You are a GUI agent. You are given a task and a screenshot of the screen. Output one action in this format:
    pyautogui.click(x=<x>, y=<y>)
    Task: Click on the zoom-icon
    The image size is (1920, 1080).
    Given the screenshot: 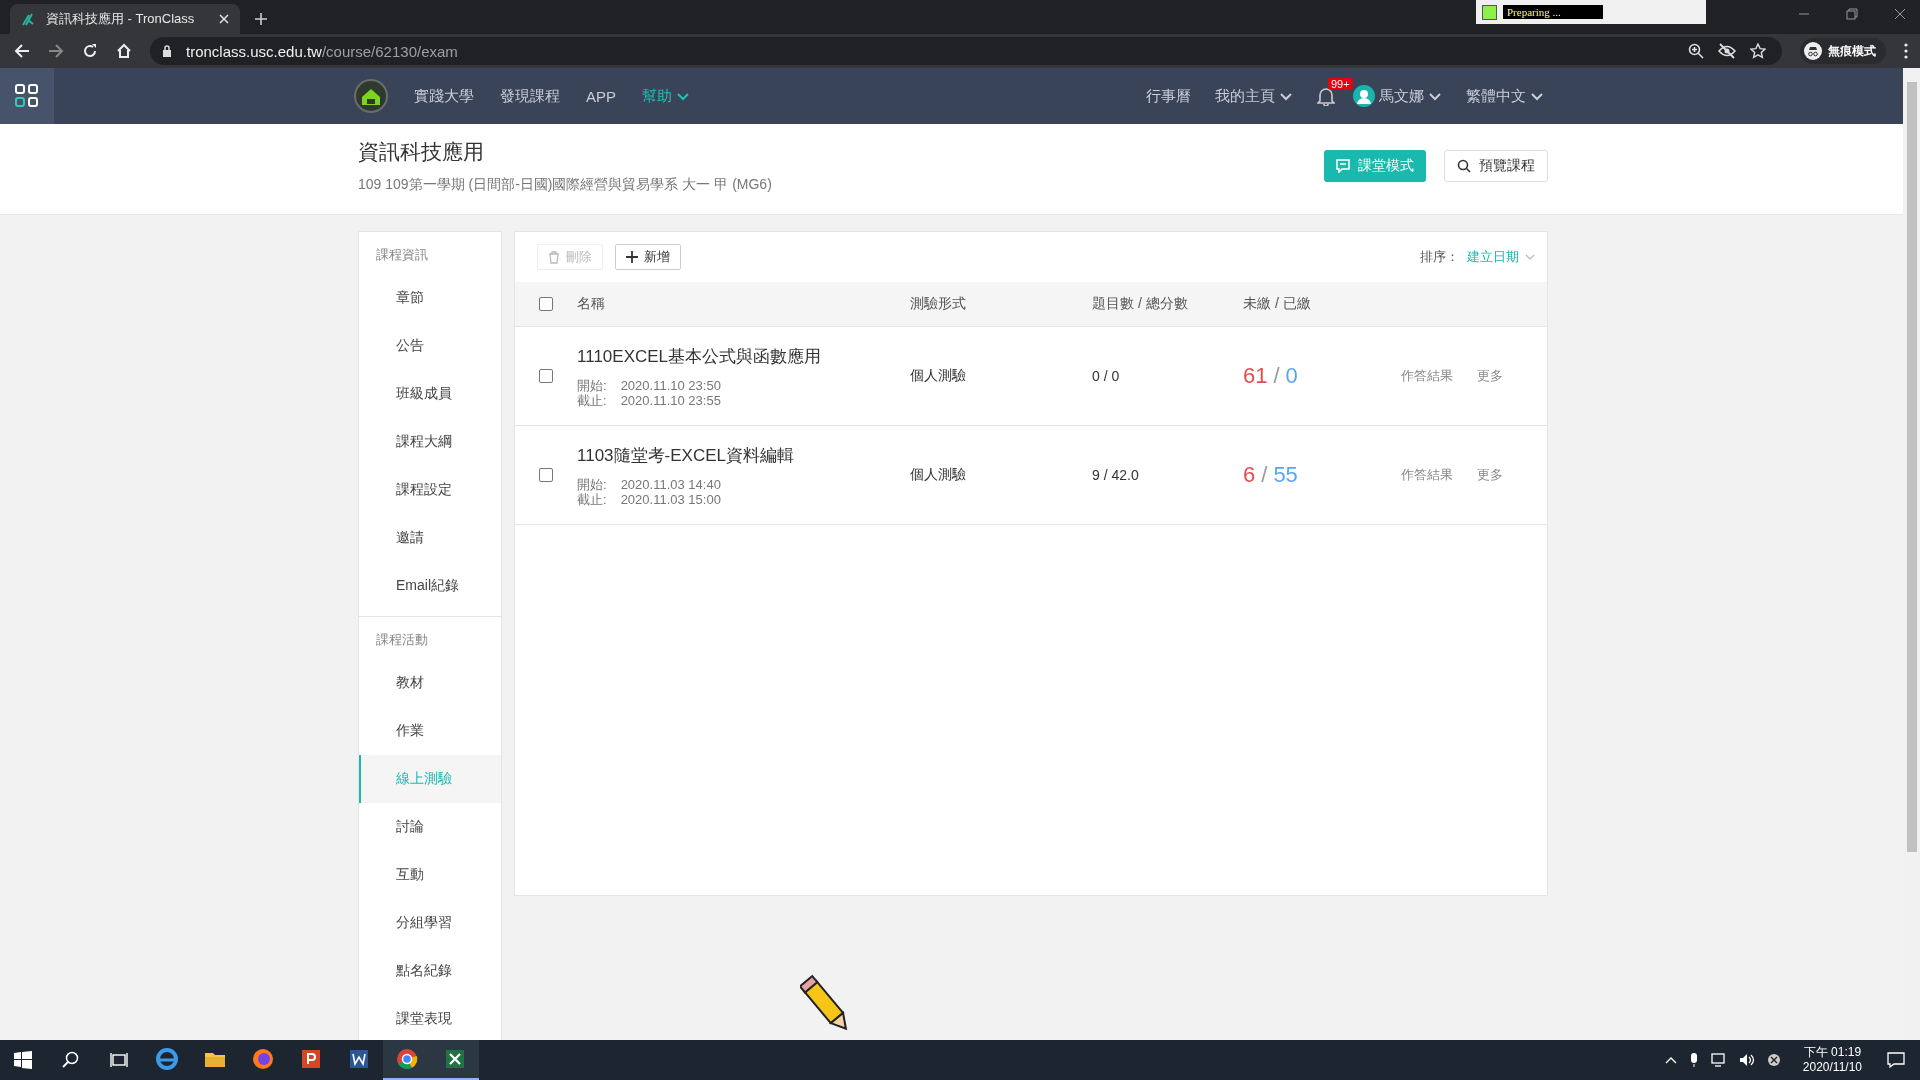 What is the action you would take?
    pyautogui.click(x=1696, y=51)
    